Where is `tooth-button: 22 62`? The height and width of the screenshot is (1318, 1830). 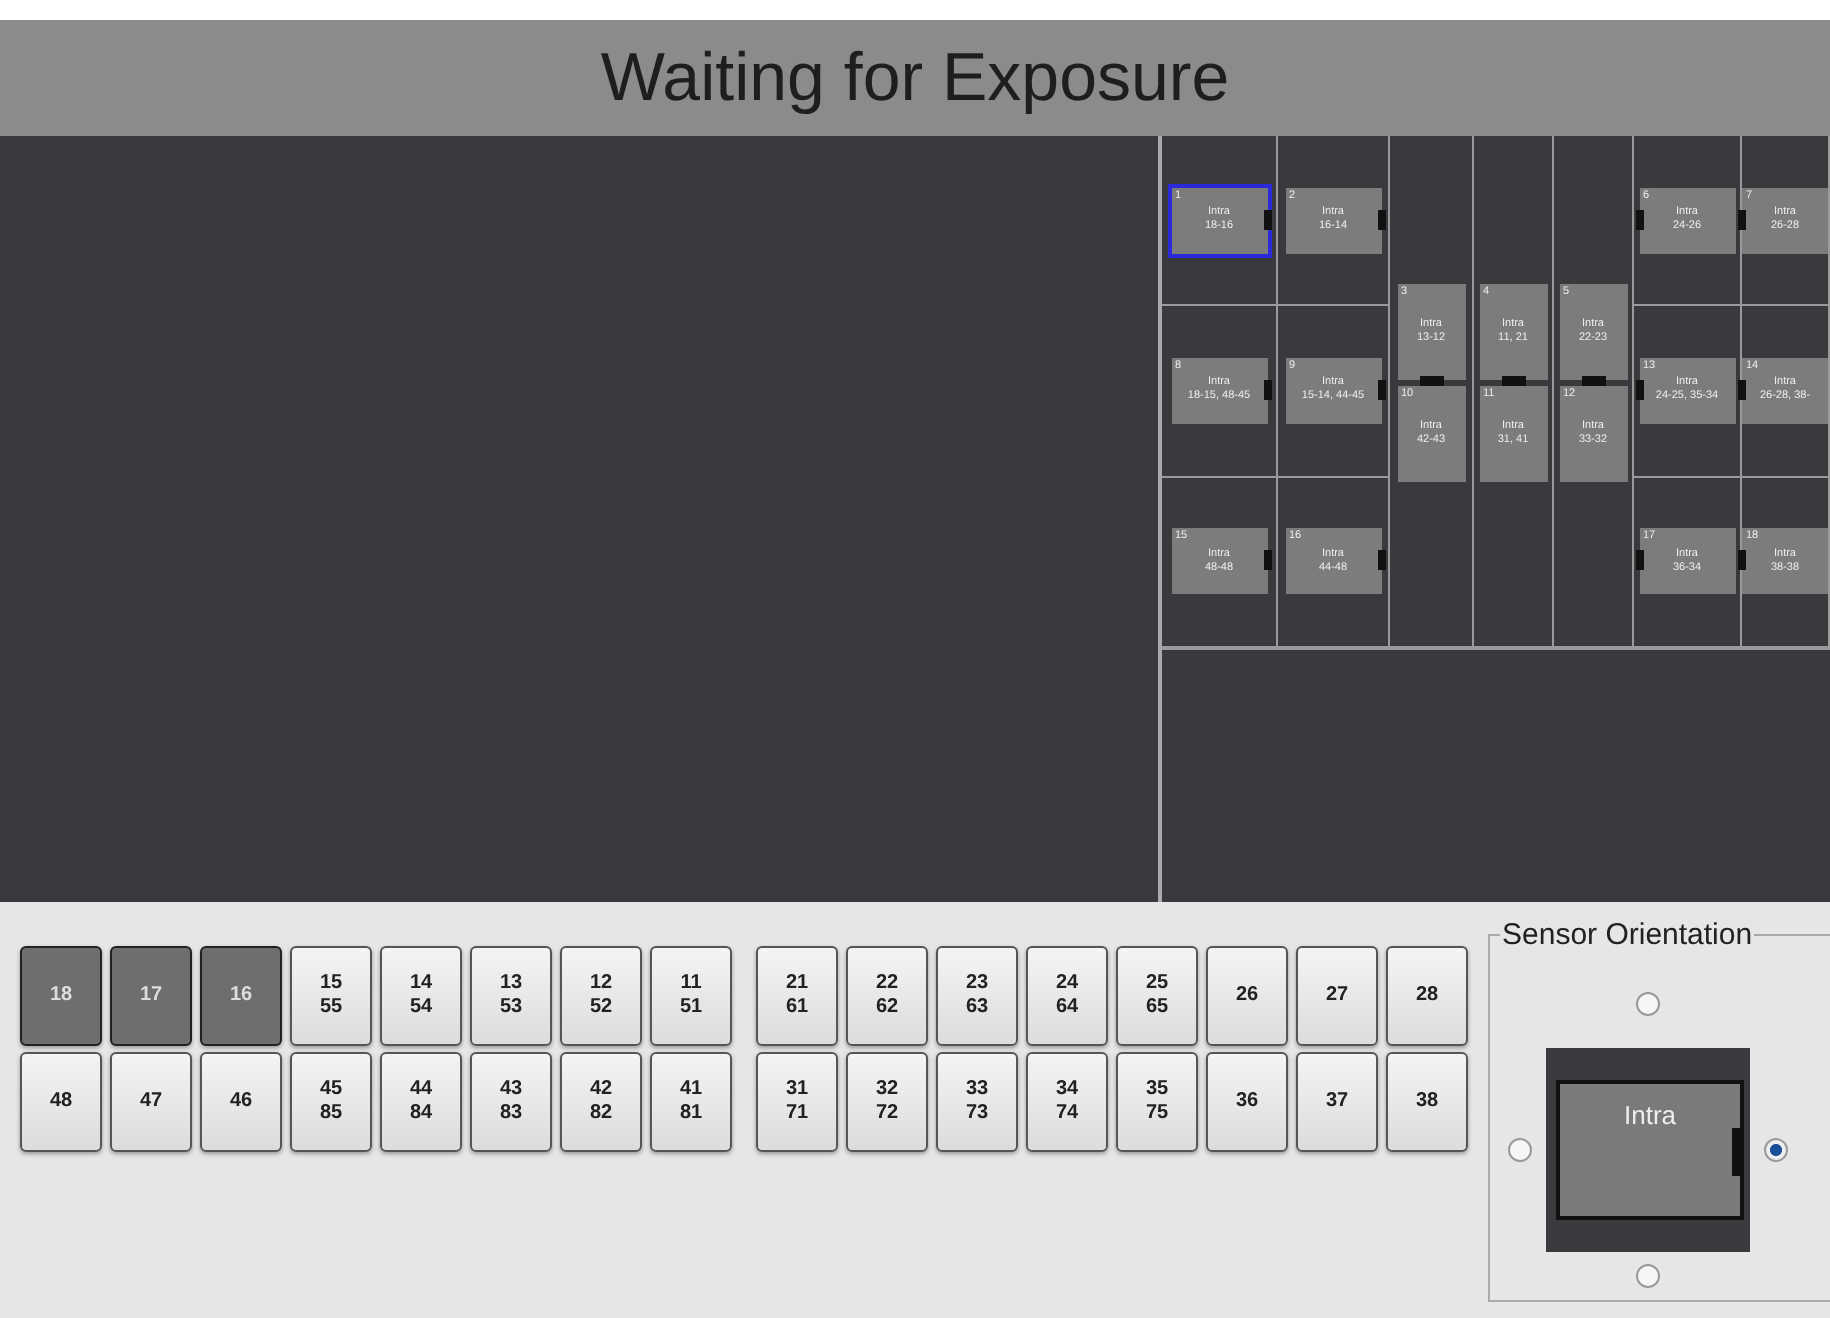
tooth-button: 22 62 is located at coordinates (887, 996).